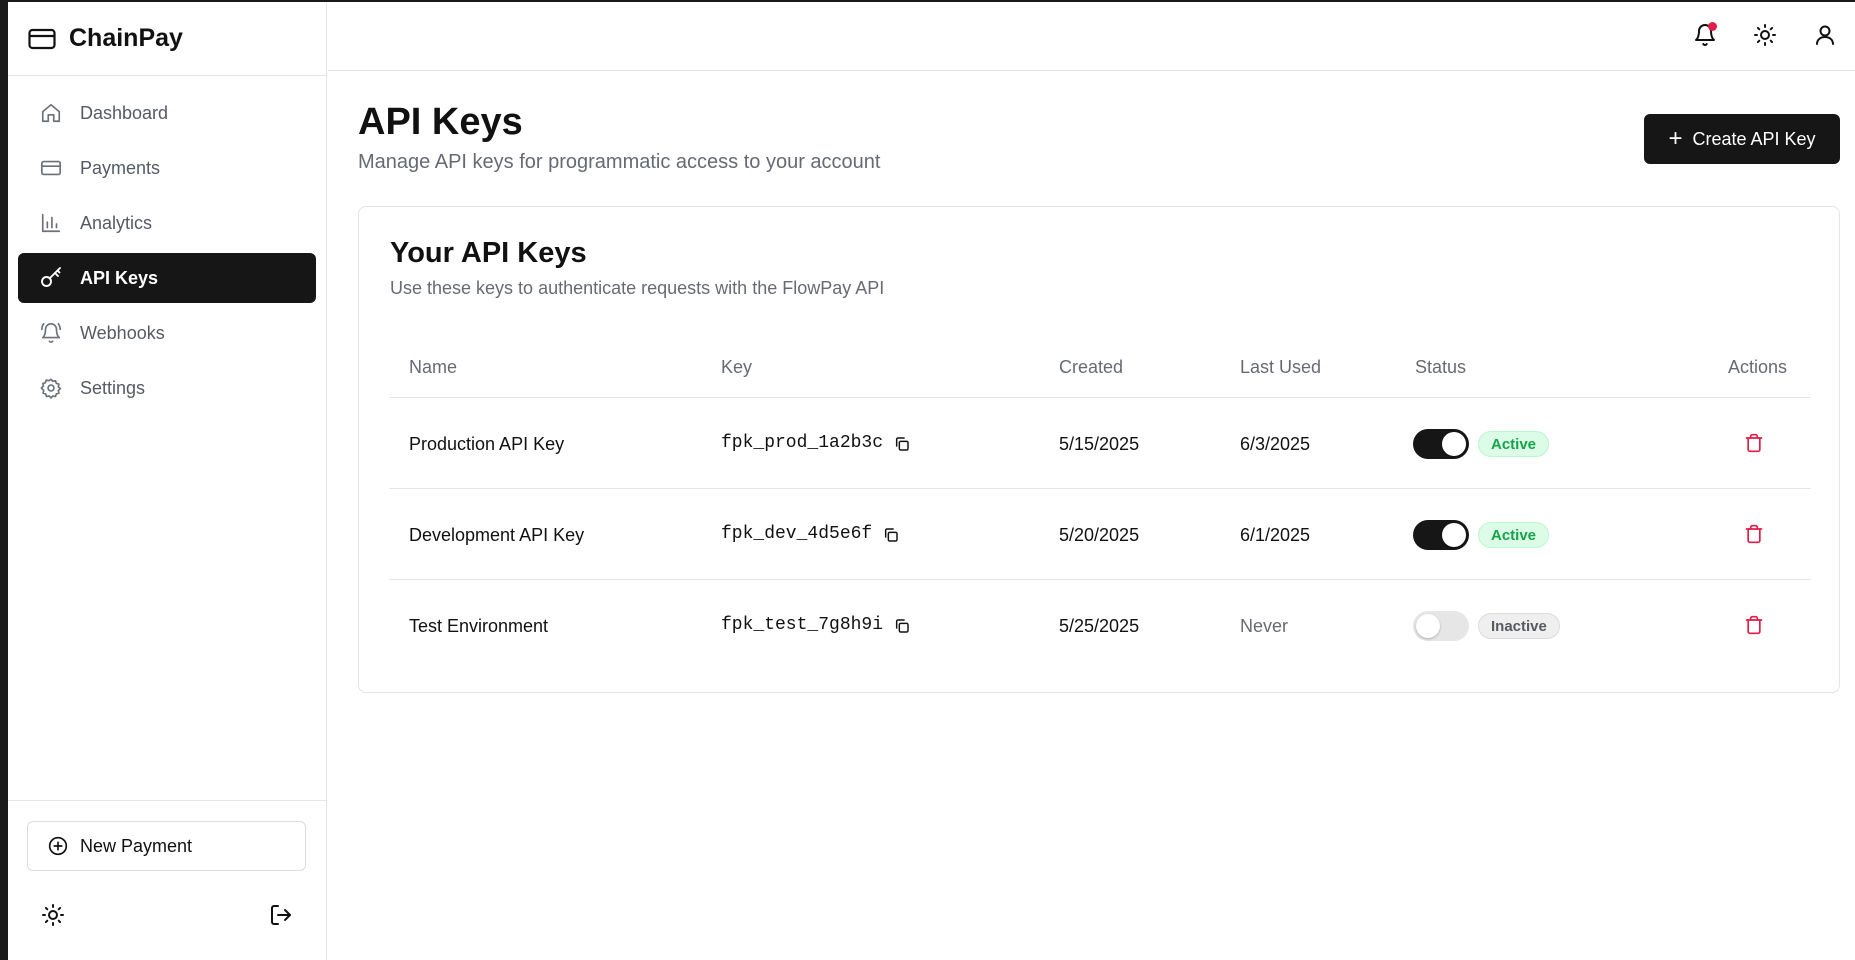 The height and width of the screenshot is (960, 1855). I want to click on create-api-key-label: Create API Key, so click(1754, 138).